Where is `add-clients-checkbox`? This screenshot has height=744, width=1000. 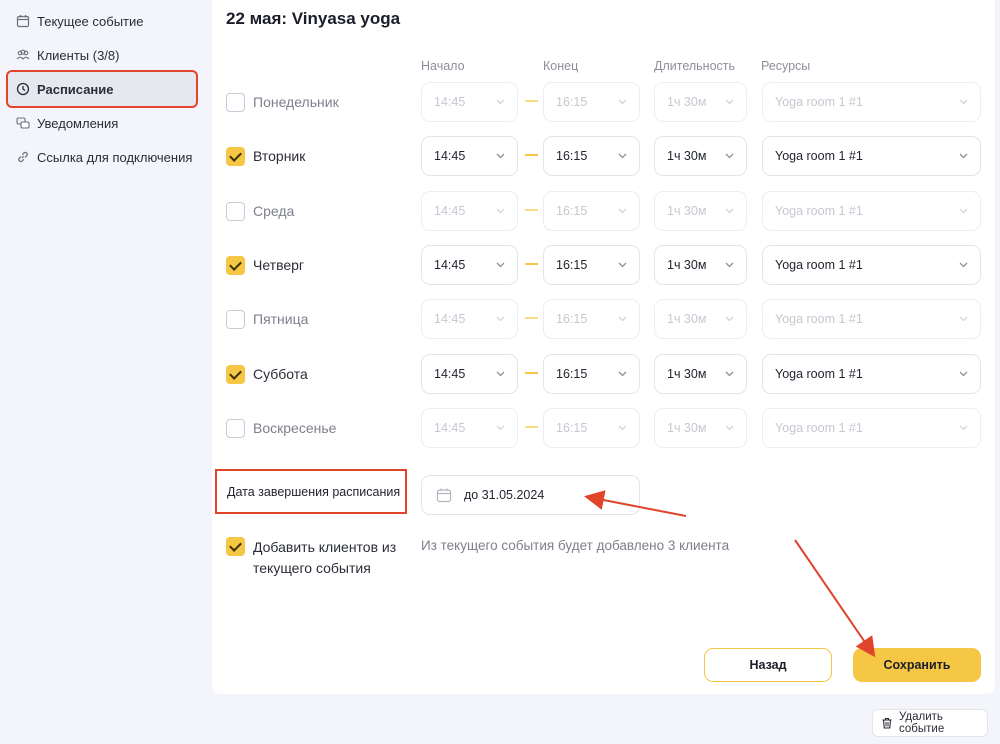
add-clients-checkbox is located at coordinates (235, 546).